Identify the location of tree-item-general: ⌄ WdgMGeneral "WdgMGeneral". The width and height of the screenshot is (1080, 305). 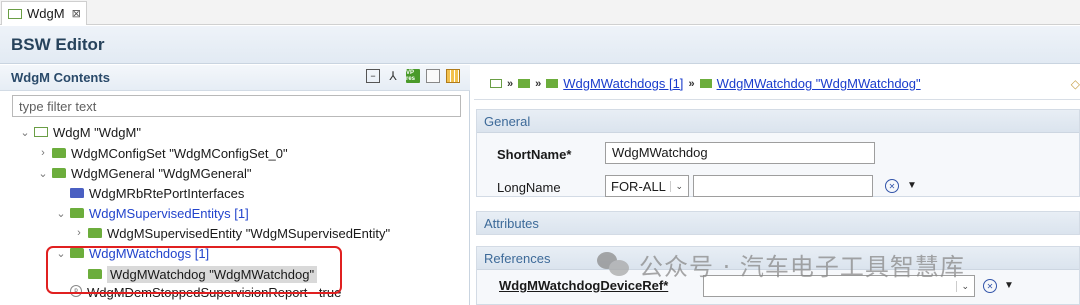
(143, 173).